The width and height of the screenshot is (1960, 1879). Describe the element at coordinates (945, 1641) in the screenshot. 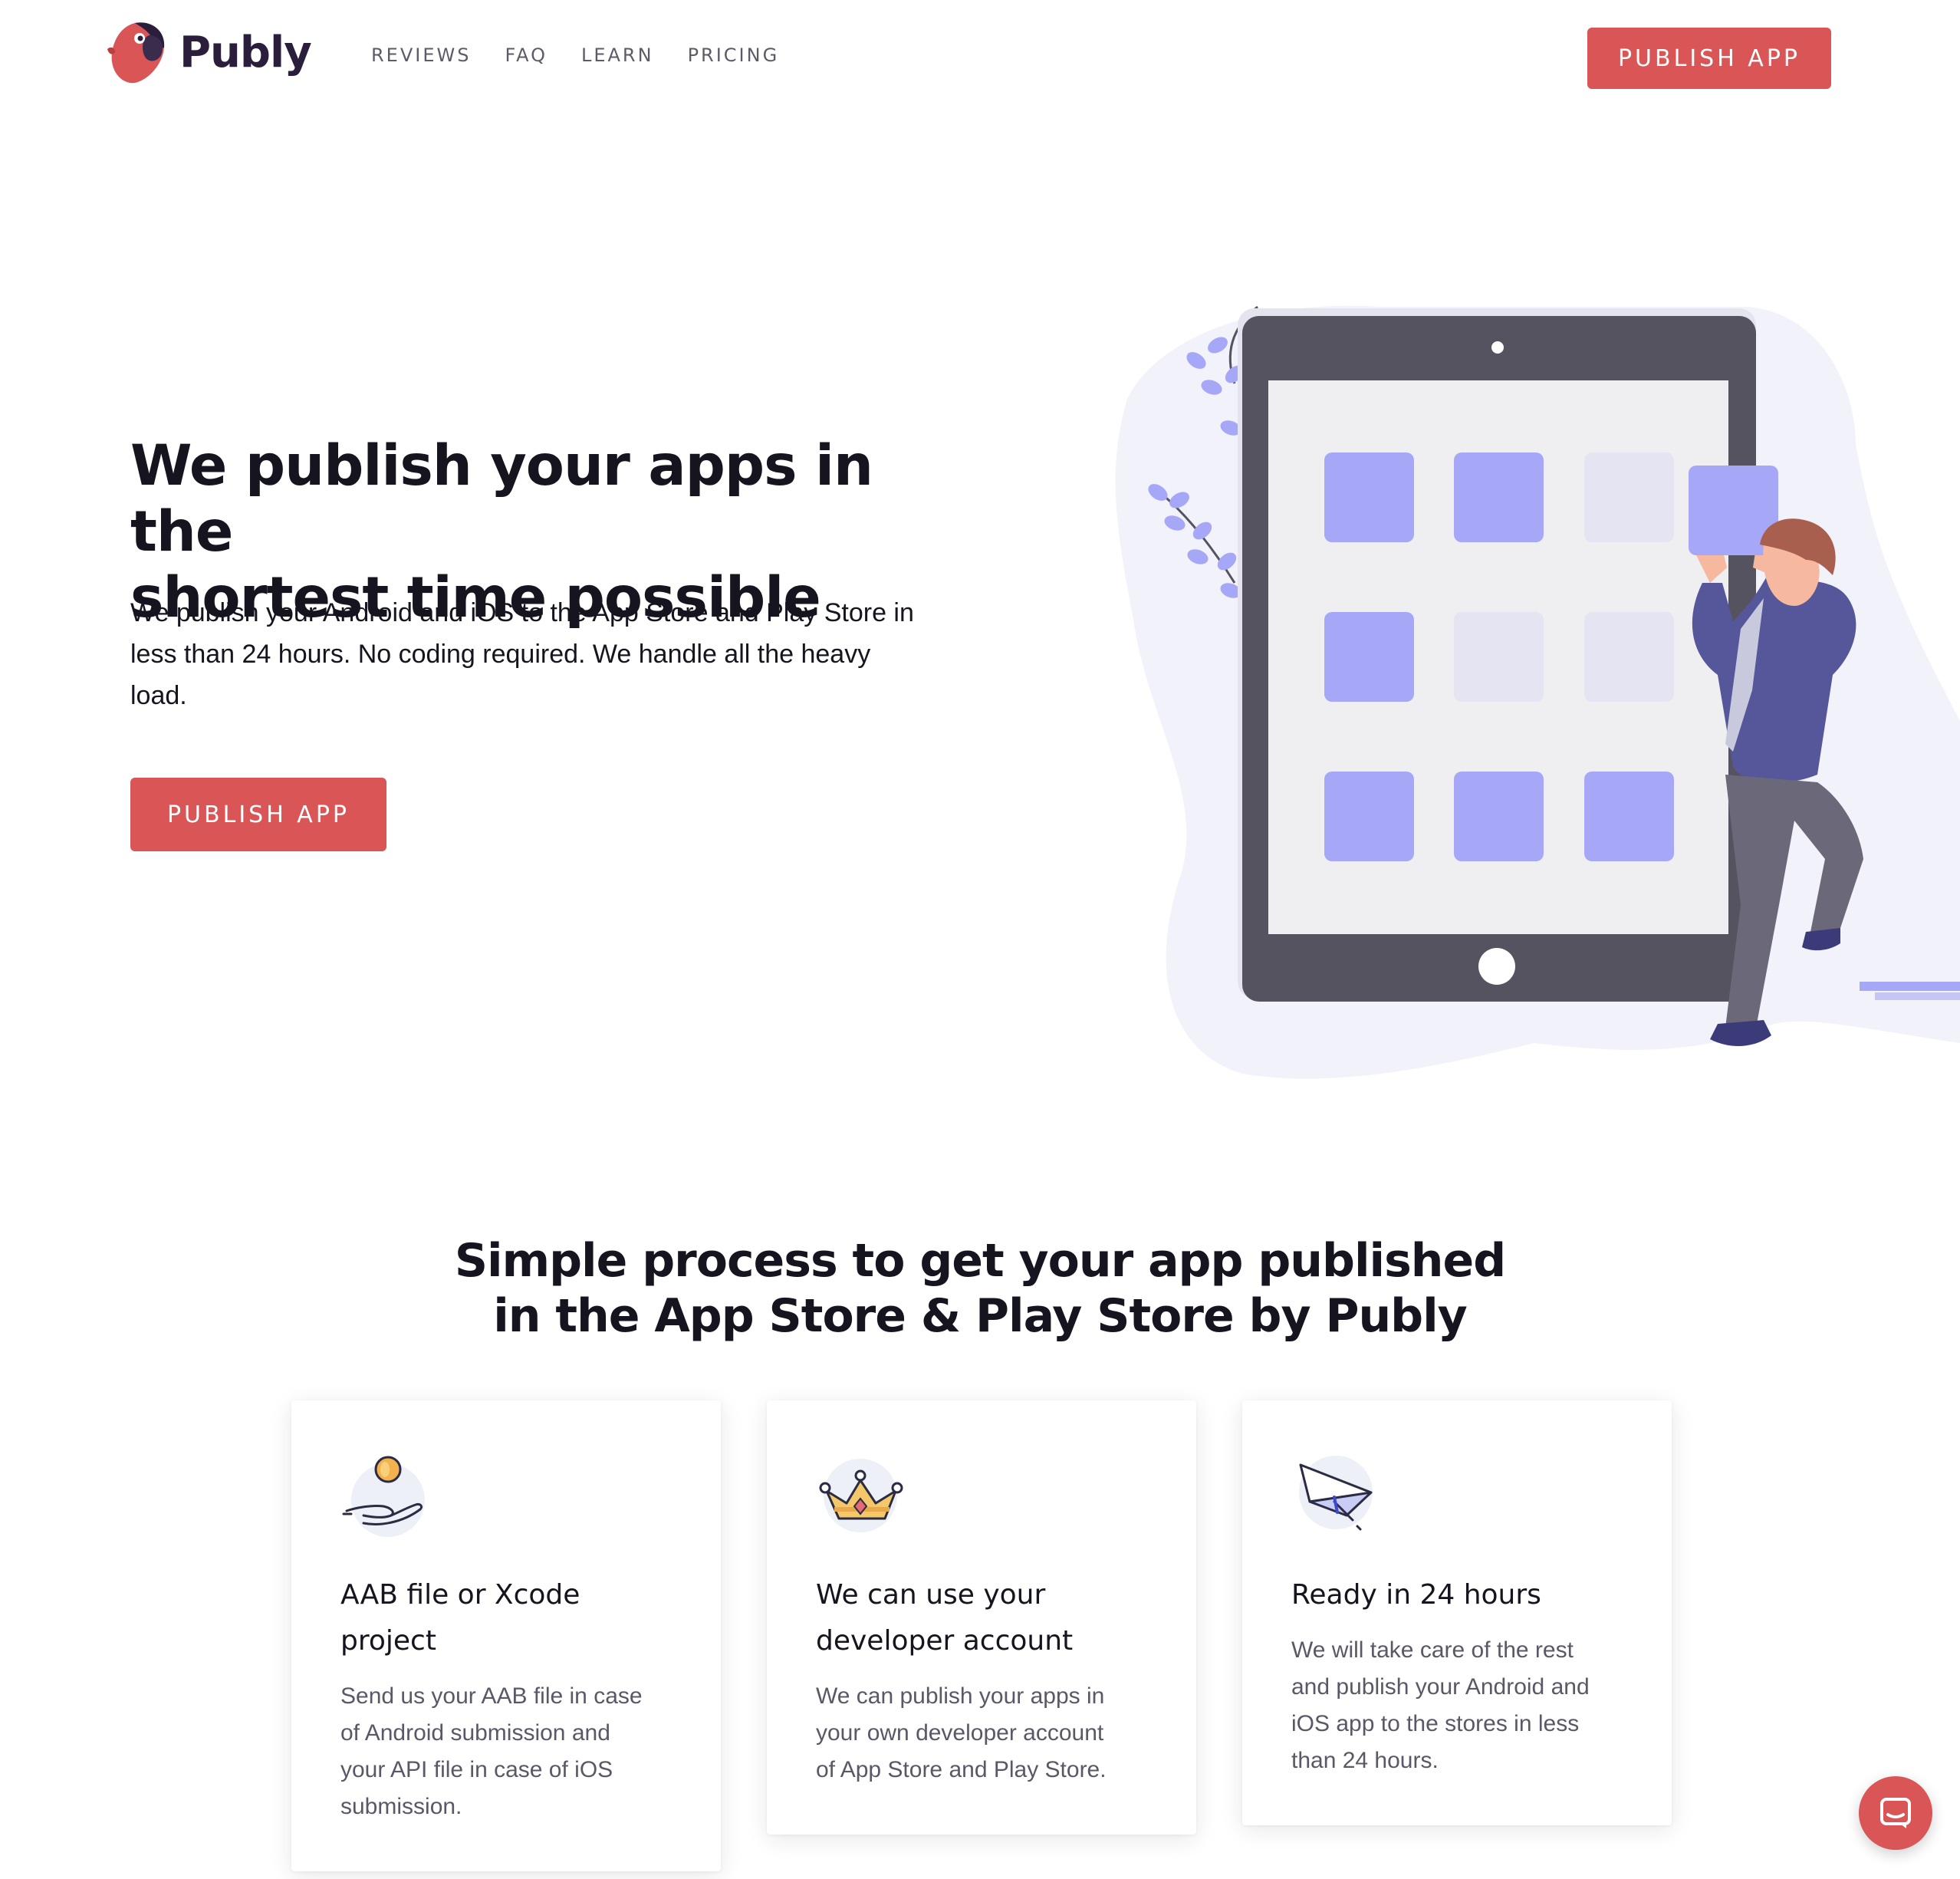

I see `card-title-line: developer account` at that location.